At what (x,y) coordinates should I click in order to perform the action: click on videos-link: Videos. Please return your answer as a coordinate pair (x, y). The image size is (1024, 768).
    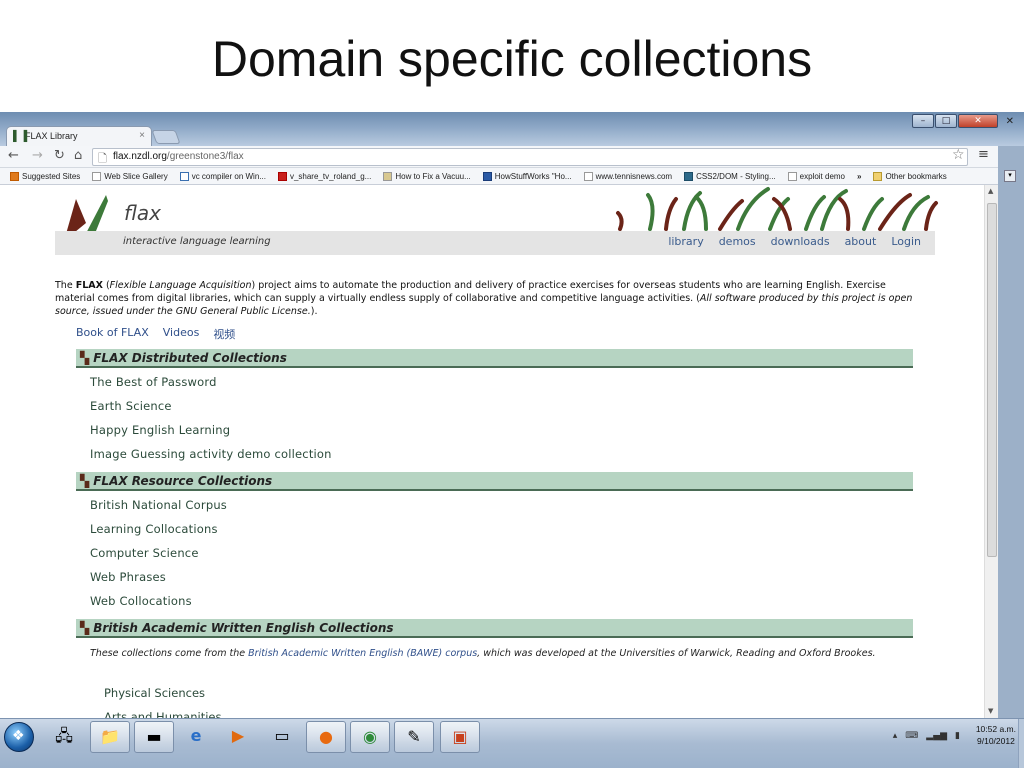
    Looking at the image, I should click on (181, 334).